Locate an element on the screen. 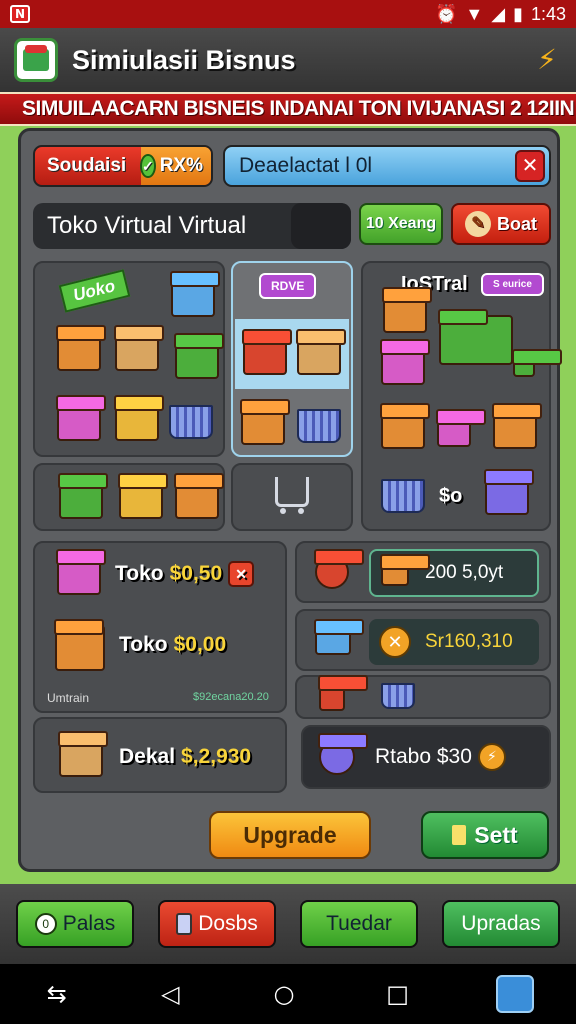  crate-icon is located at coordinates (395, 573).